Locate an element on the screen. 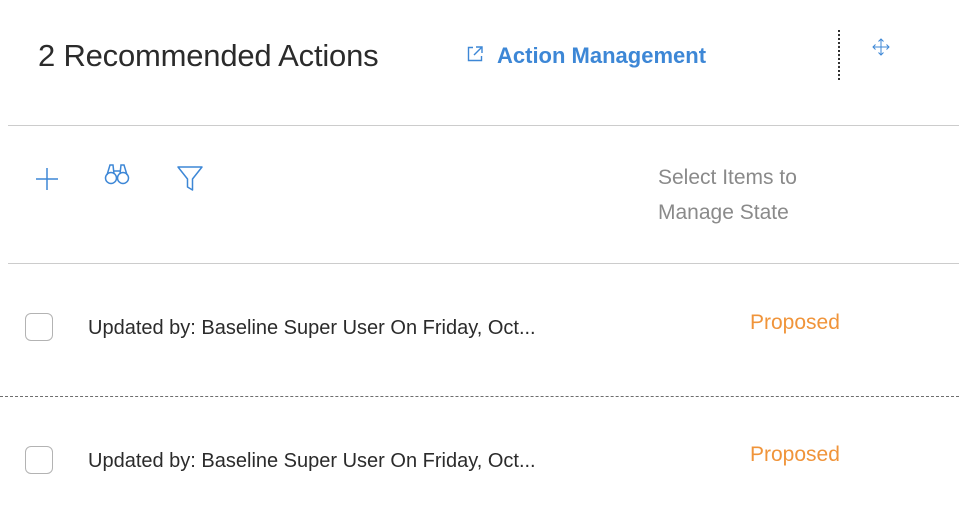 The width and height of the screenshot is (959, 522). header-separator is located at coordinates (483, 125).